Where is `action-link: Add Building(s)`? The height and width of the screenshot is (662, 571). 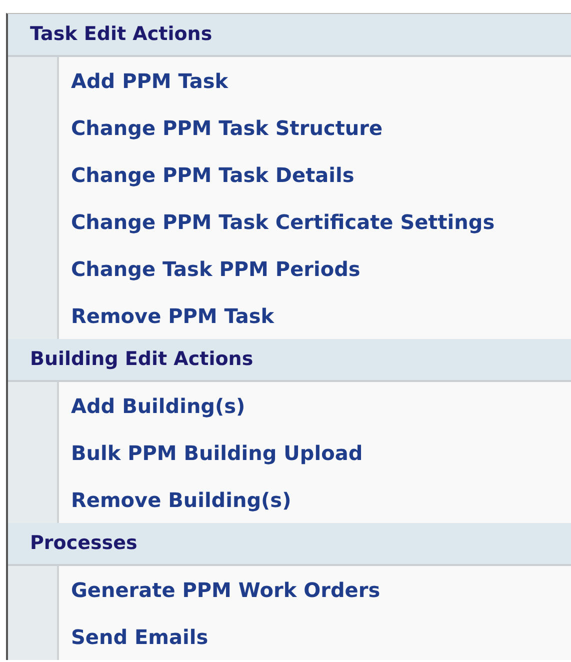 action-link: Add Building(s) is located at coordinates (158, 406).